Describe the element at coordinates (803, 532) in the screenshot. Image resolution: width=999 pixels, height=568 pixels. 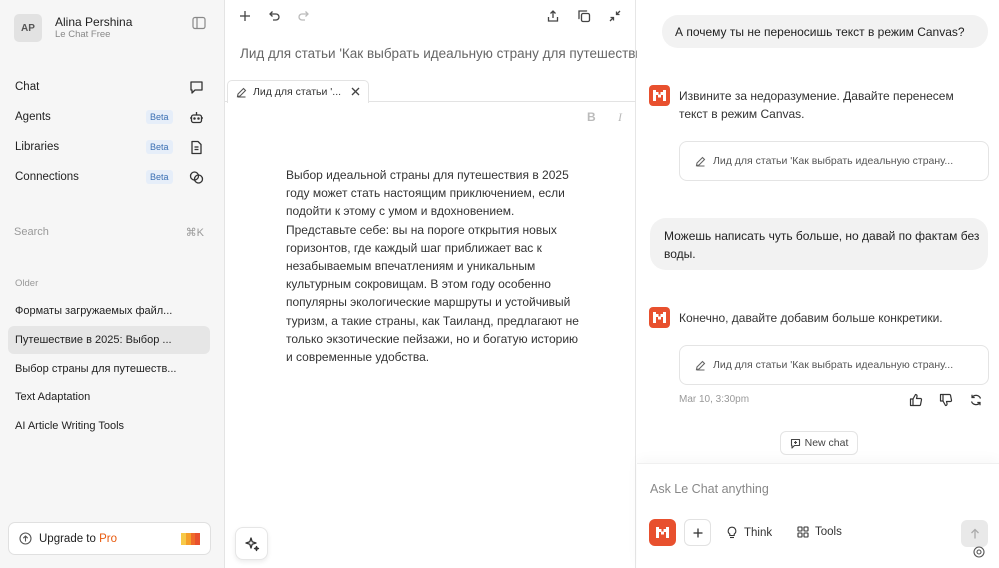
I see `grid-icon` at that location.